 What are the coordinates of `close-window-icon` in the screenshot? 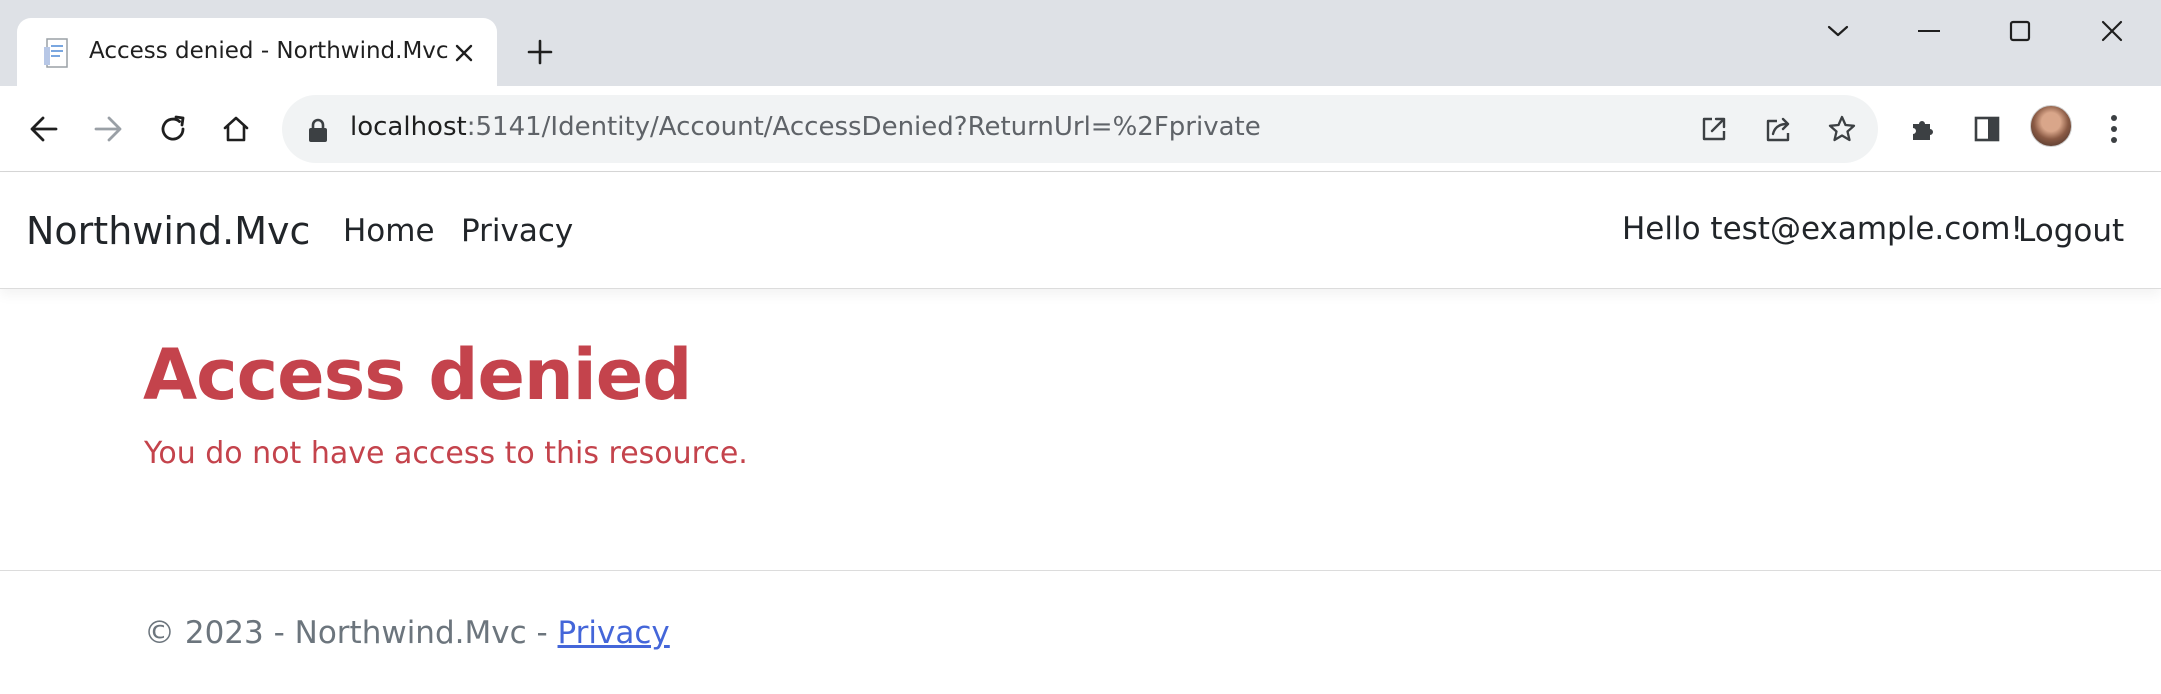 It's located at (2112, 31).